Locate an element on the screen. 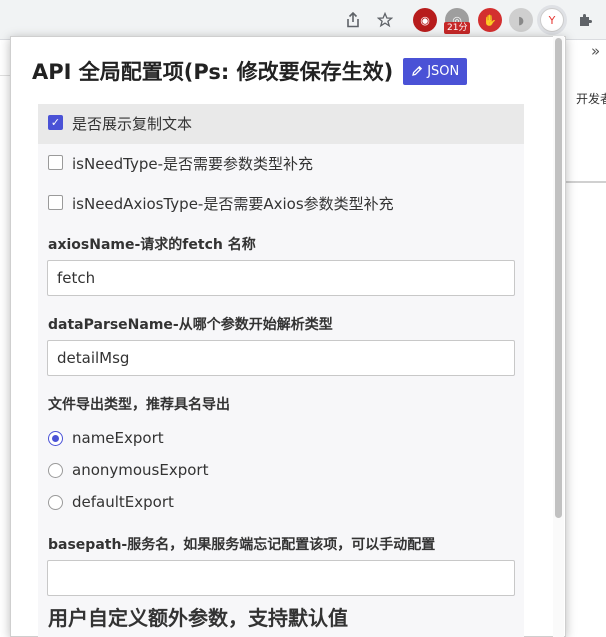  need-type-label: isNeedType-是否需要参数类型补充 is located at coordinates (192, 163).